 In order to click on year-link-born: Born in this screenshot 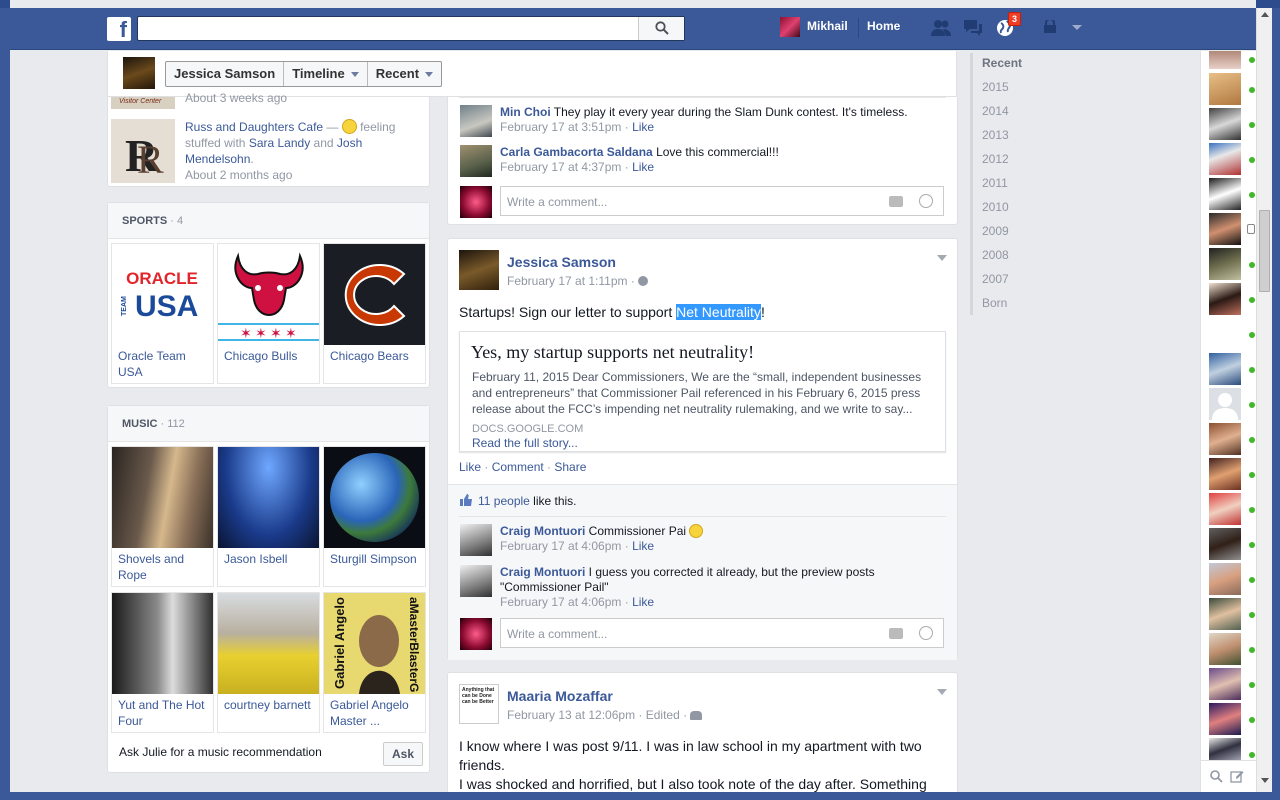, I will do `click(994, 303)`.